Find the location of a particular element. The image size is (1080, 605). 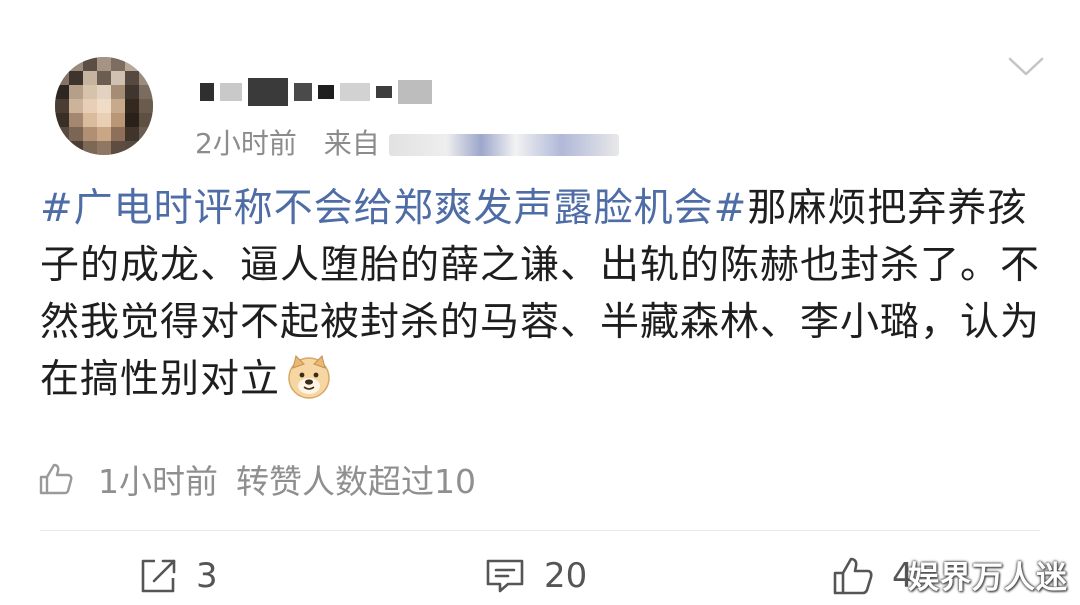

post-meta: 2小时前 来自 is located at coordinates (407, 142).